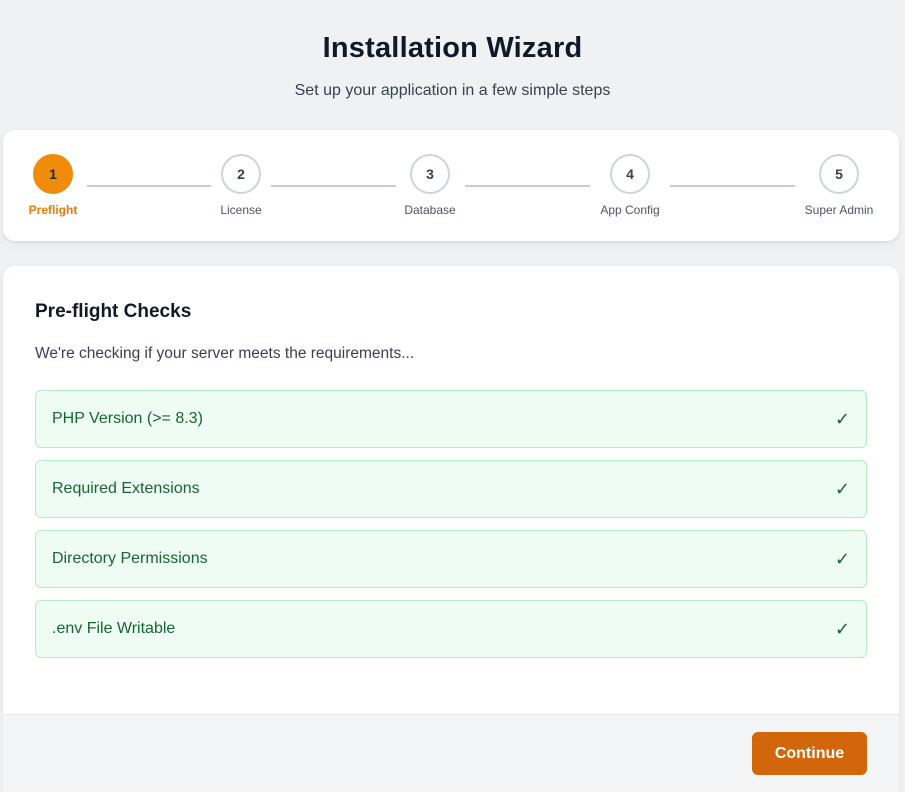 The image size is (905, 792). I want to click on check-label: .env File Writable, so click(114, 628).